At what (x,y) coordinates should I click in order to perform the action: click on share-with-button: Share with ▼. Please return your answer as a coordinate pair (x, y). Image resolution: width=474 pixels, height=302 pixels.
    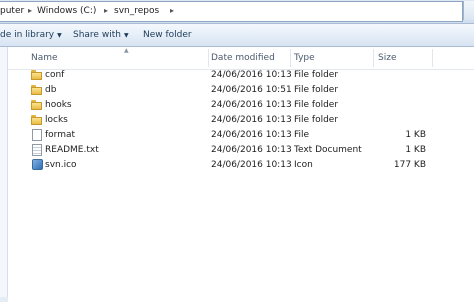
    Looking at the image, I should click on (101, 35).